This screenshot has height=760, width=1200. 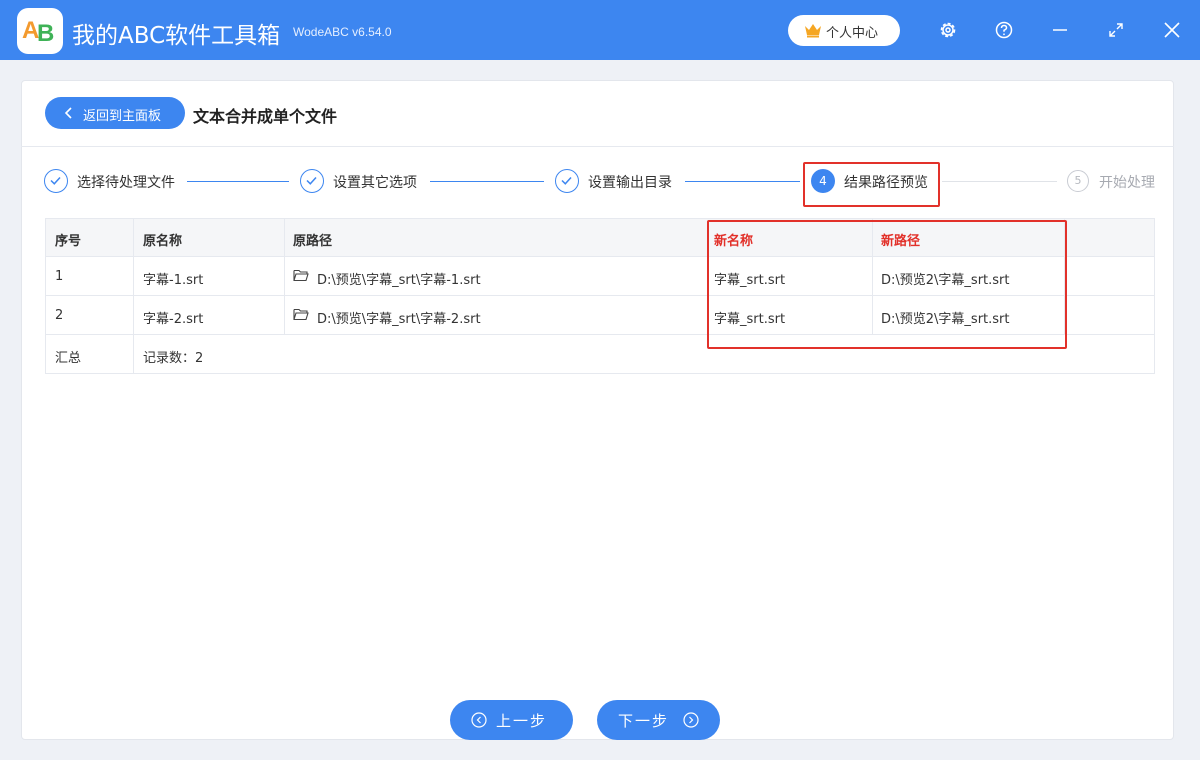 I want to click on help-icon, so click(x=1004, y=30).